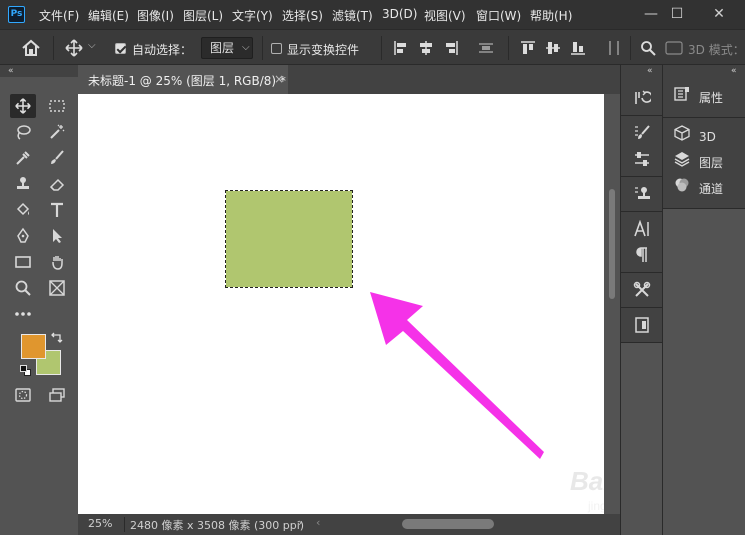  Describe the element at coordinates (614, 48) in the screenshot. I see `distribute-horizontal-icon` at that location.